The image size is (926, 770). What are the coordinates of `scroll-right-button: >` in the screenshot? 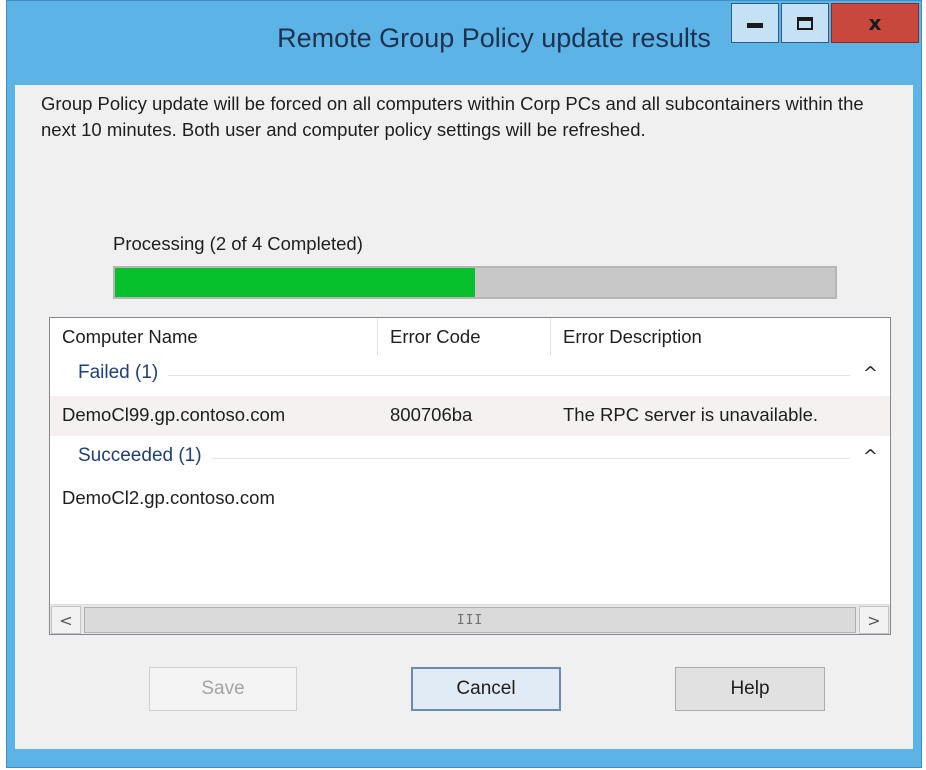 It's located at (874, 620).